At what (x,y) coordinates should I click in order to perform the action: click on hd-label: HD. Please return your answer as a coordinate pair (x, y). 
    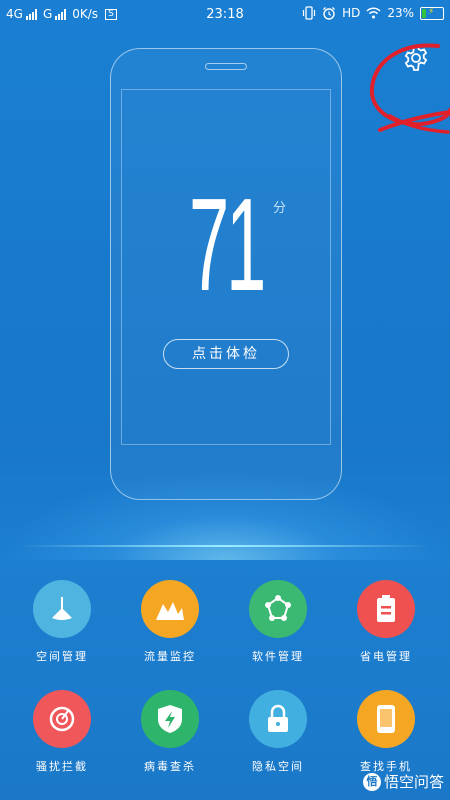
    Looking at the image, I should click on (351, 13).